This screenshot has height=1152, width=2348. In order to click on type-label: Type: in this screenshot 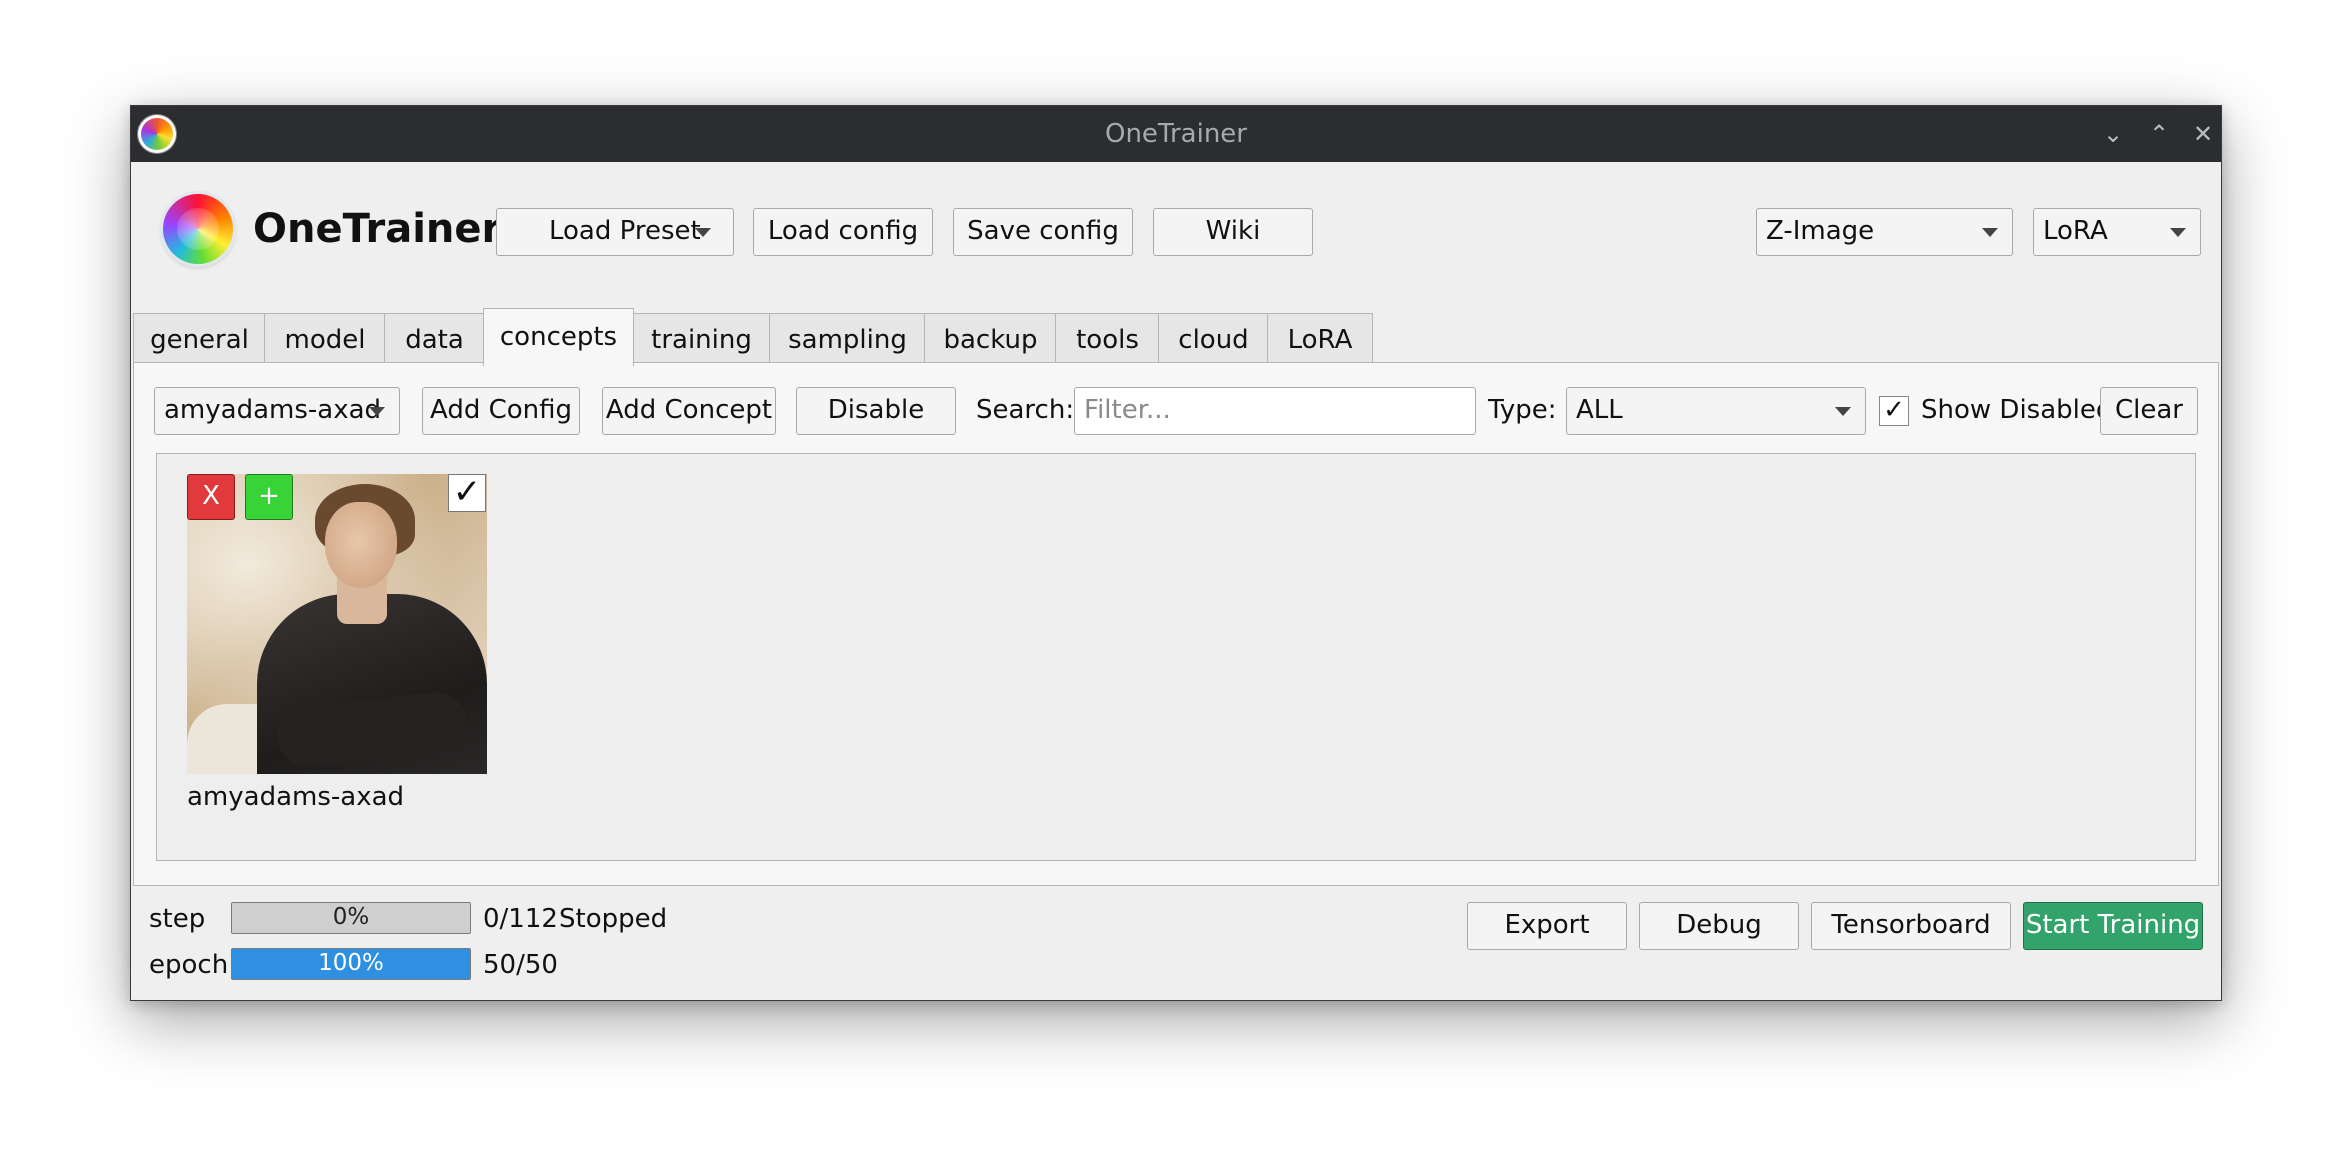, I will do `click(1522, 410)`.